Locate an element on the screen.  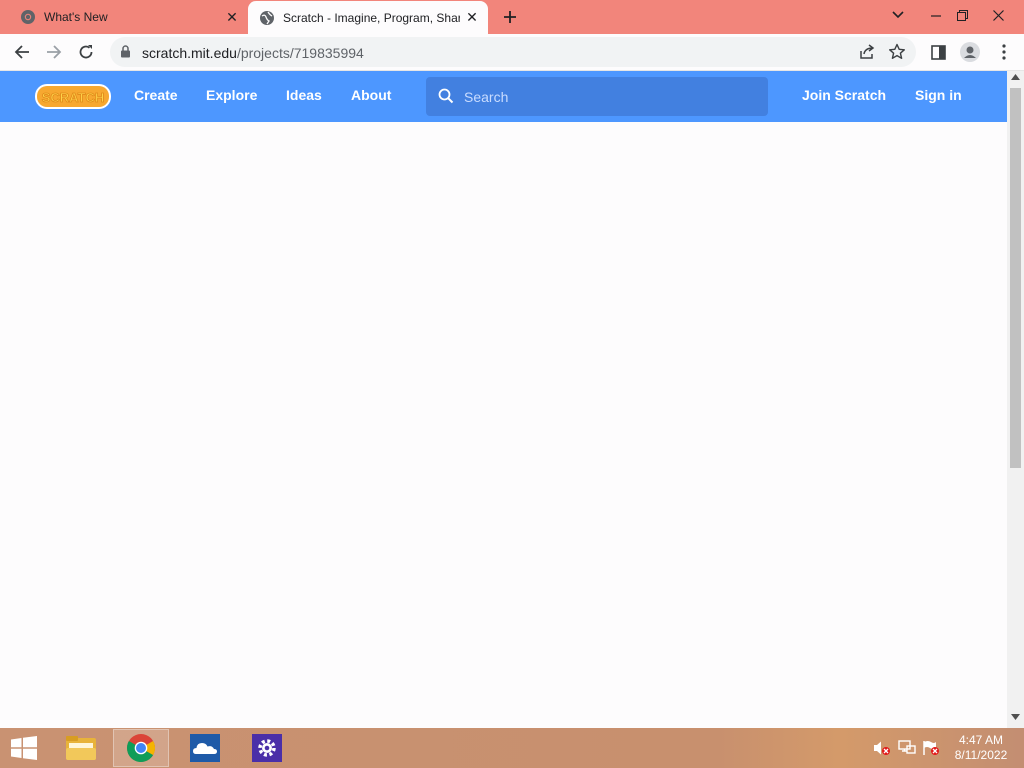
bookmark-star-icon is located at coordinates (897, 52).